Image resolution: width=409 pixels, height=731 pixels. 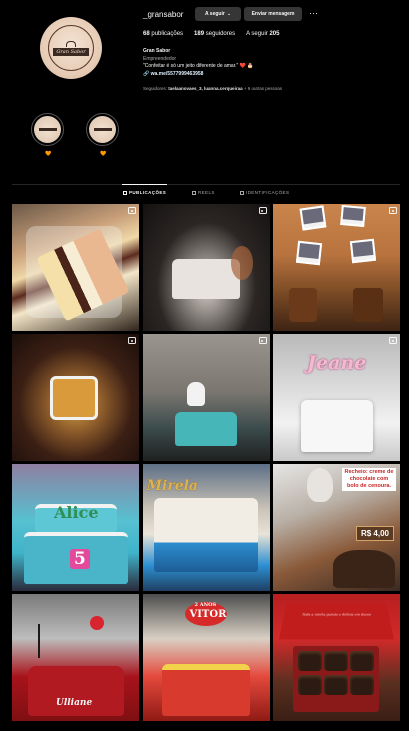 What do you see at coordinates (313, 13) in the screenshot?
I see `ellipsis-icon: ···` at bounding box center [313, 13].